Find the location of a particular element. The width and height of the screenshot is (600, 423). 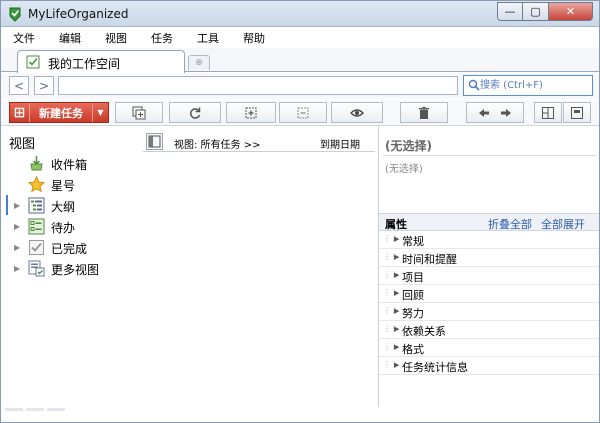

property-section-label: 常规 is located at coordinates (413, 241).